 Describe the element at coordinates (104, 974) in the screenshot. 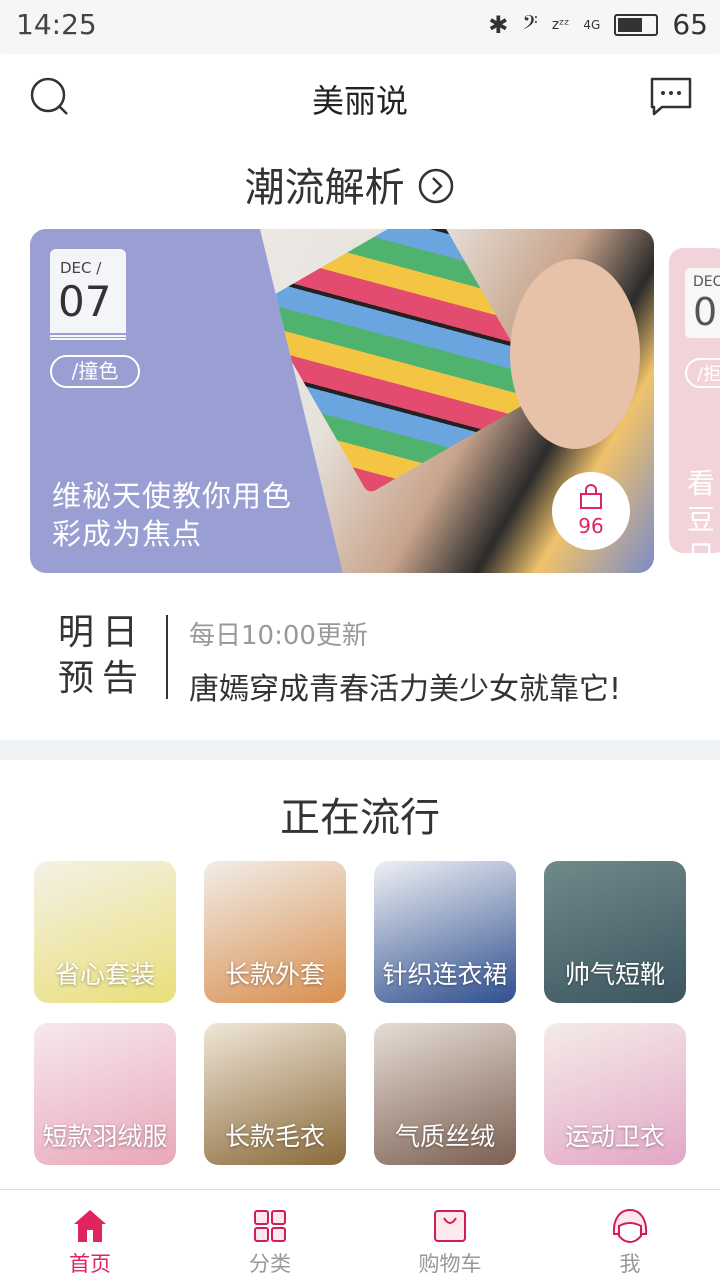

I see `trending-item-label: 省心套装` at that location.